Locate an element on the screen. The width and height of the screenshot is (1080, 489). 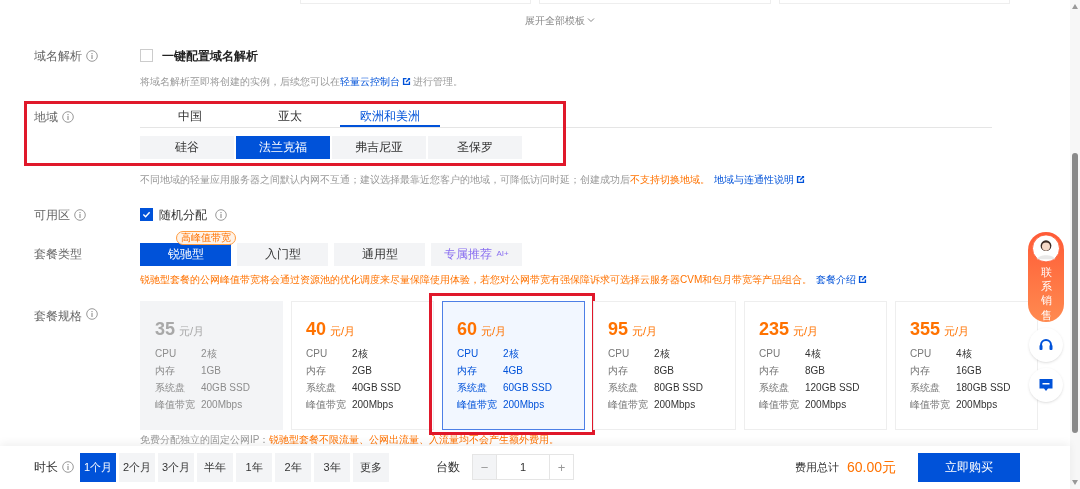
quantity-field: 1 is located at coordinates (523, 467).